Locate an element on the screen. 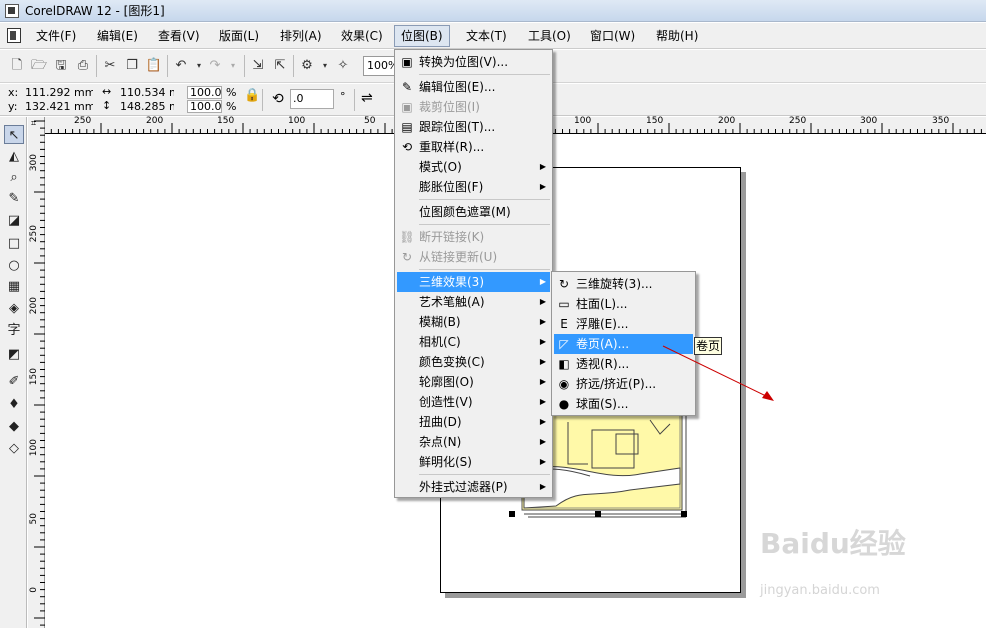  menu-help: 帮助(H) is located at coordinates (677, 36).